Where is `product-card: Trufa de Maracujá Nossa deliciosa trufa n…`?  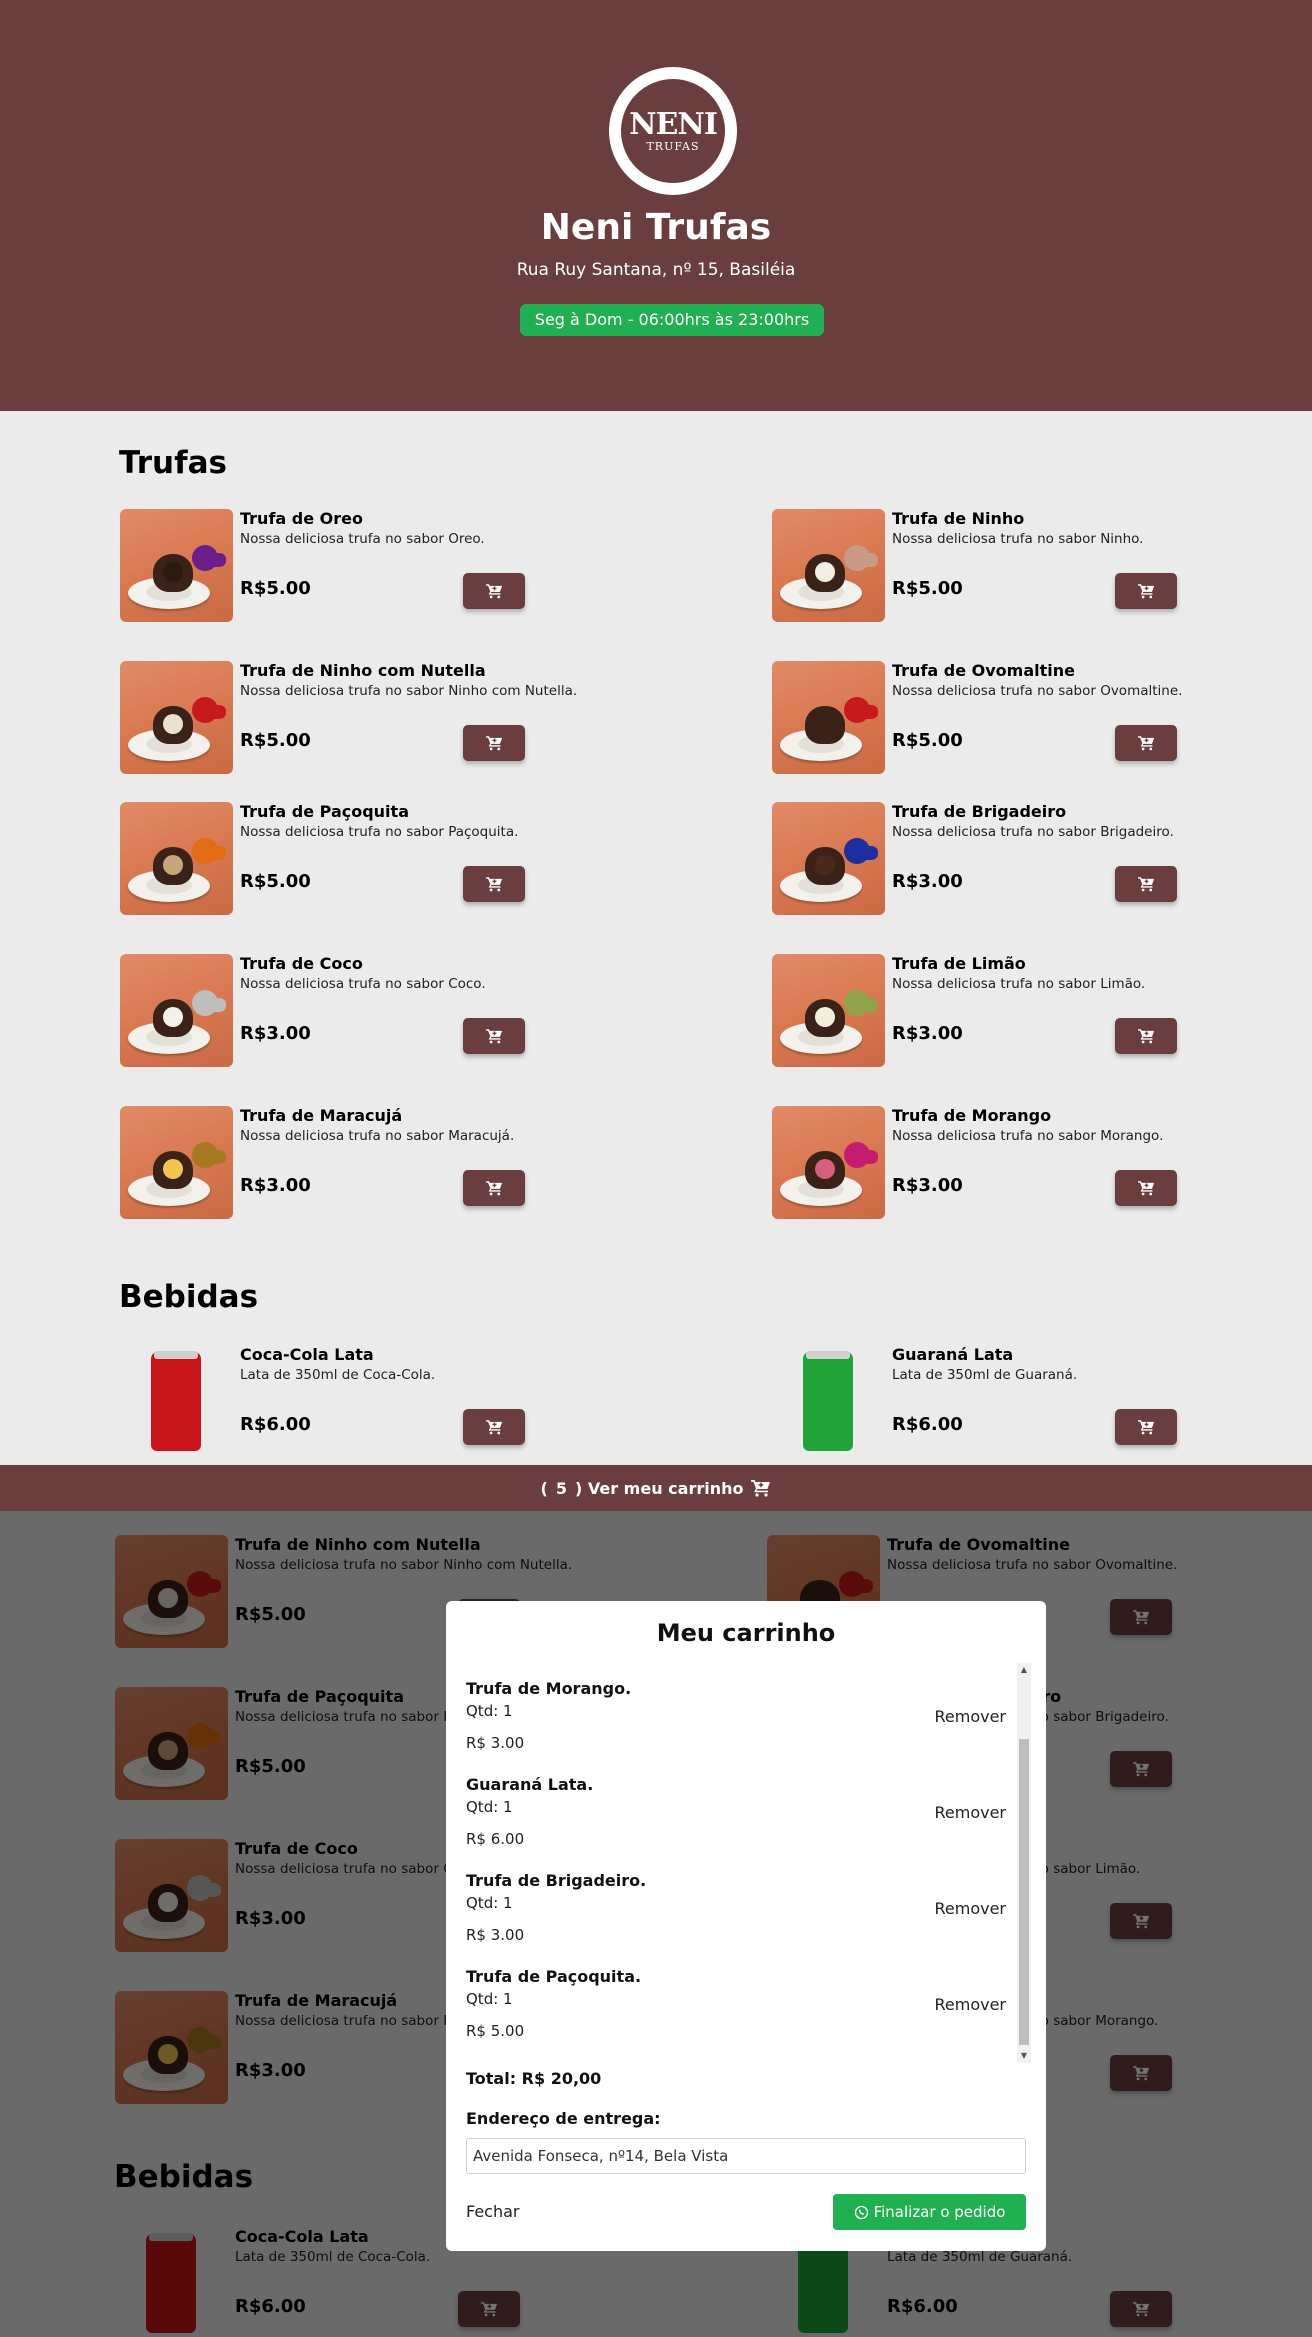
product-card: Trufa de Maracujá Nossa deliciosa trufa n… is located at coordinates (330, 1163).